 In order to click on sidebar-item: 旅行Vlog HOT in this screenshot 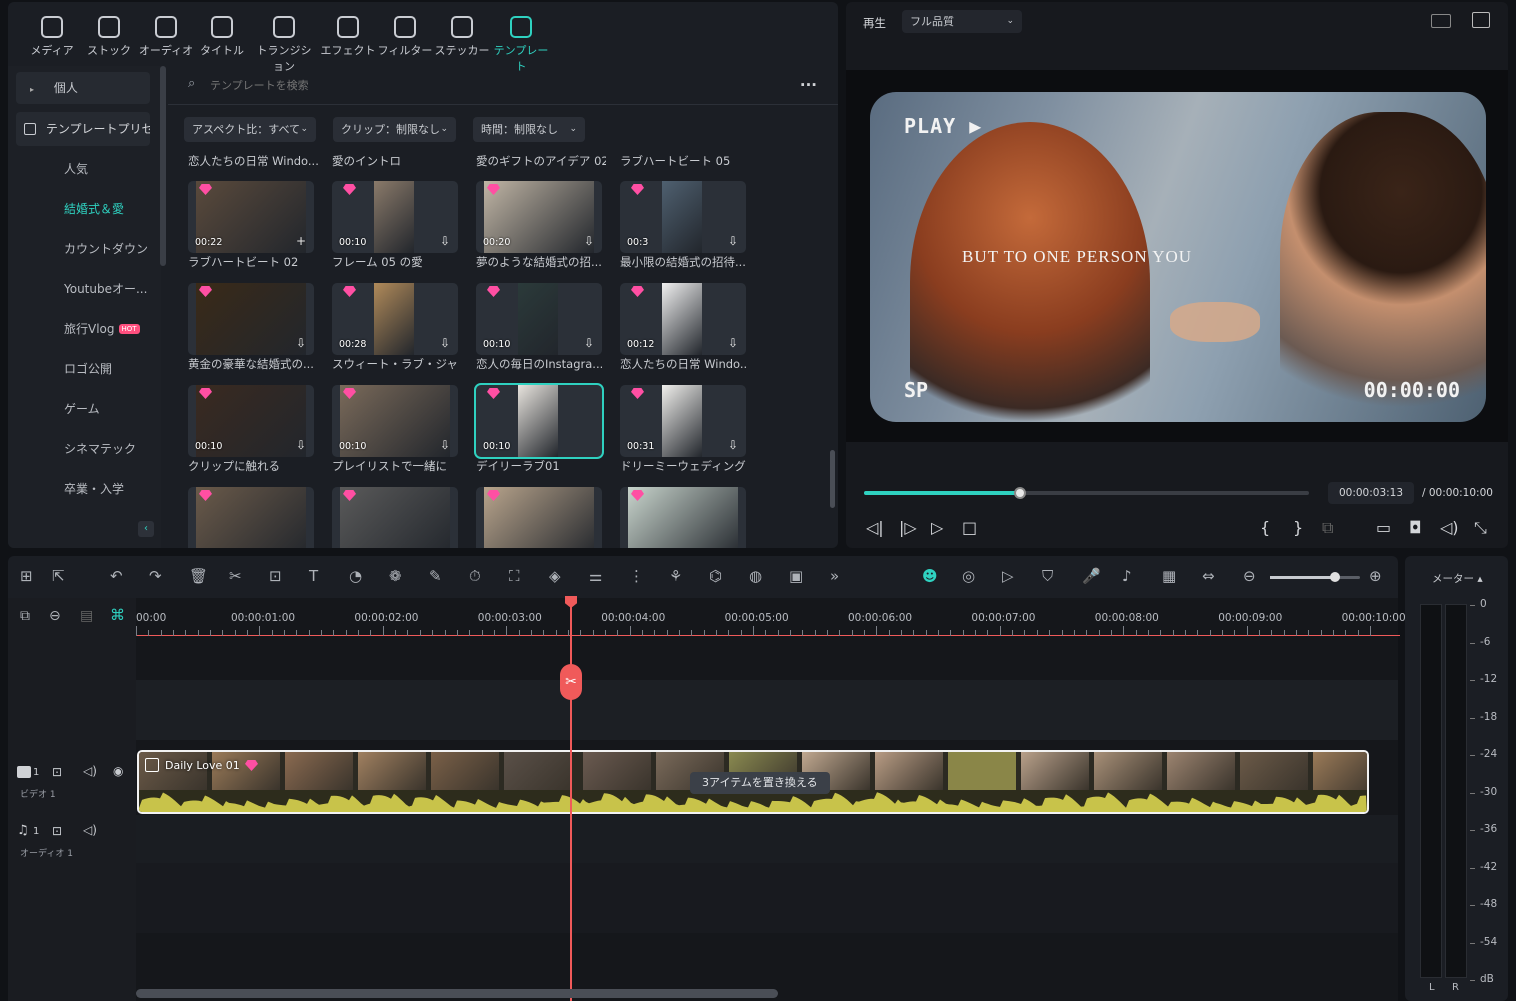, I will do `click(83, 329)`.